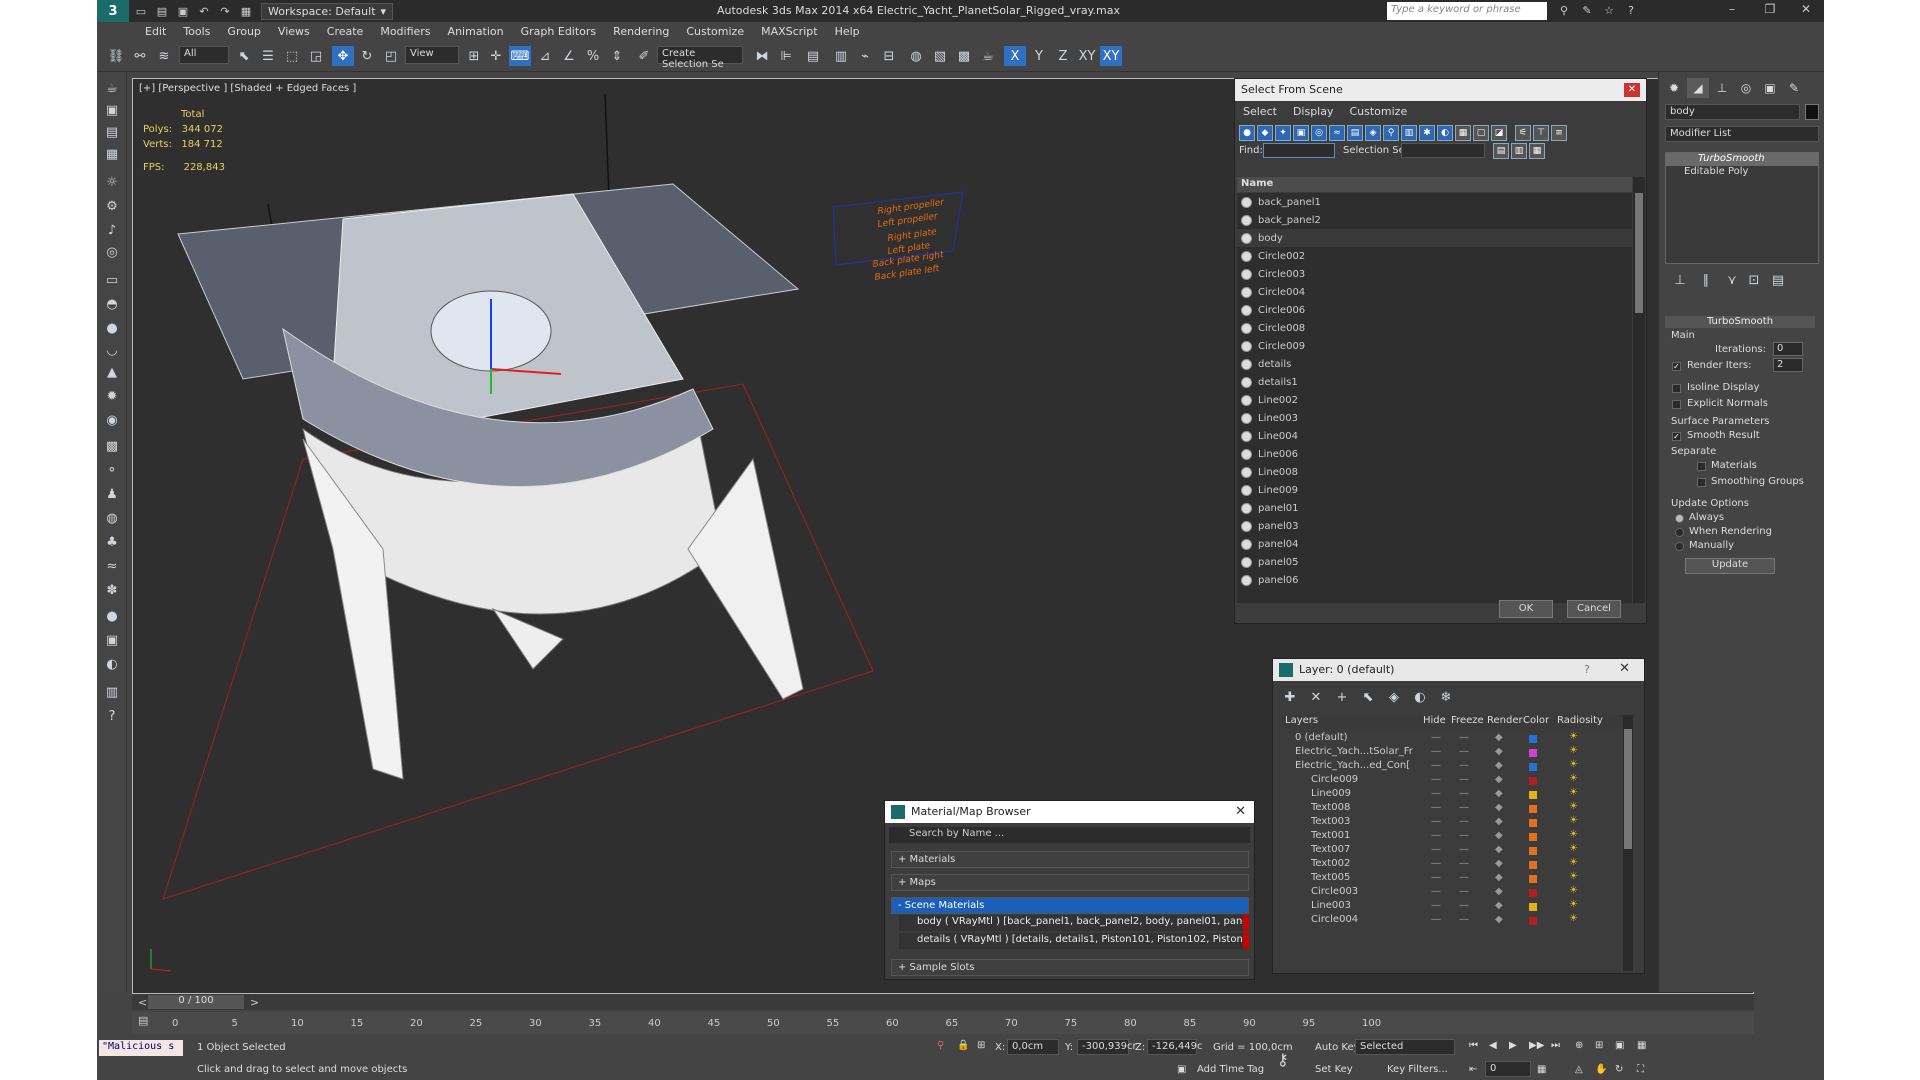 The width and height of the screenshot is (1920, 1080). What do you see at coordinates (988, 56) in the screenshot?
I see `render-teapot-icon: ☕` at bounding box center [988, 56].